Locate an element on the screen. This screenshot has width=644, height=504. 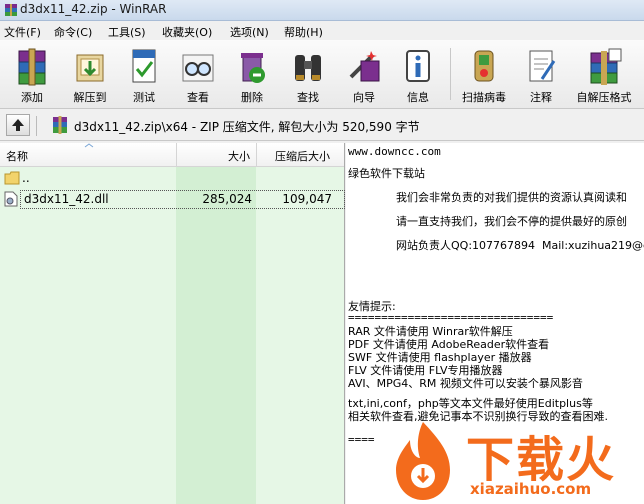
winrar-app-icon is located at coordinates (11, 10).